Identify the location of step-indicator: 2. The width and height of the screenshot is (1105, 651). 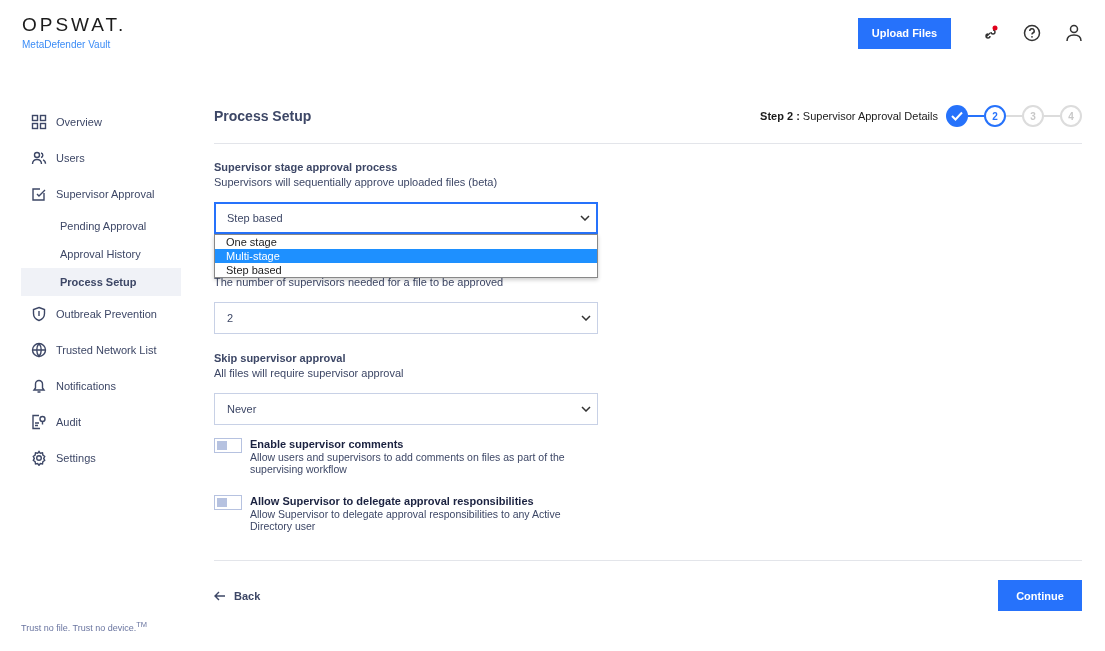
(995, 116).